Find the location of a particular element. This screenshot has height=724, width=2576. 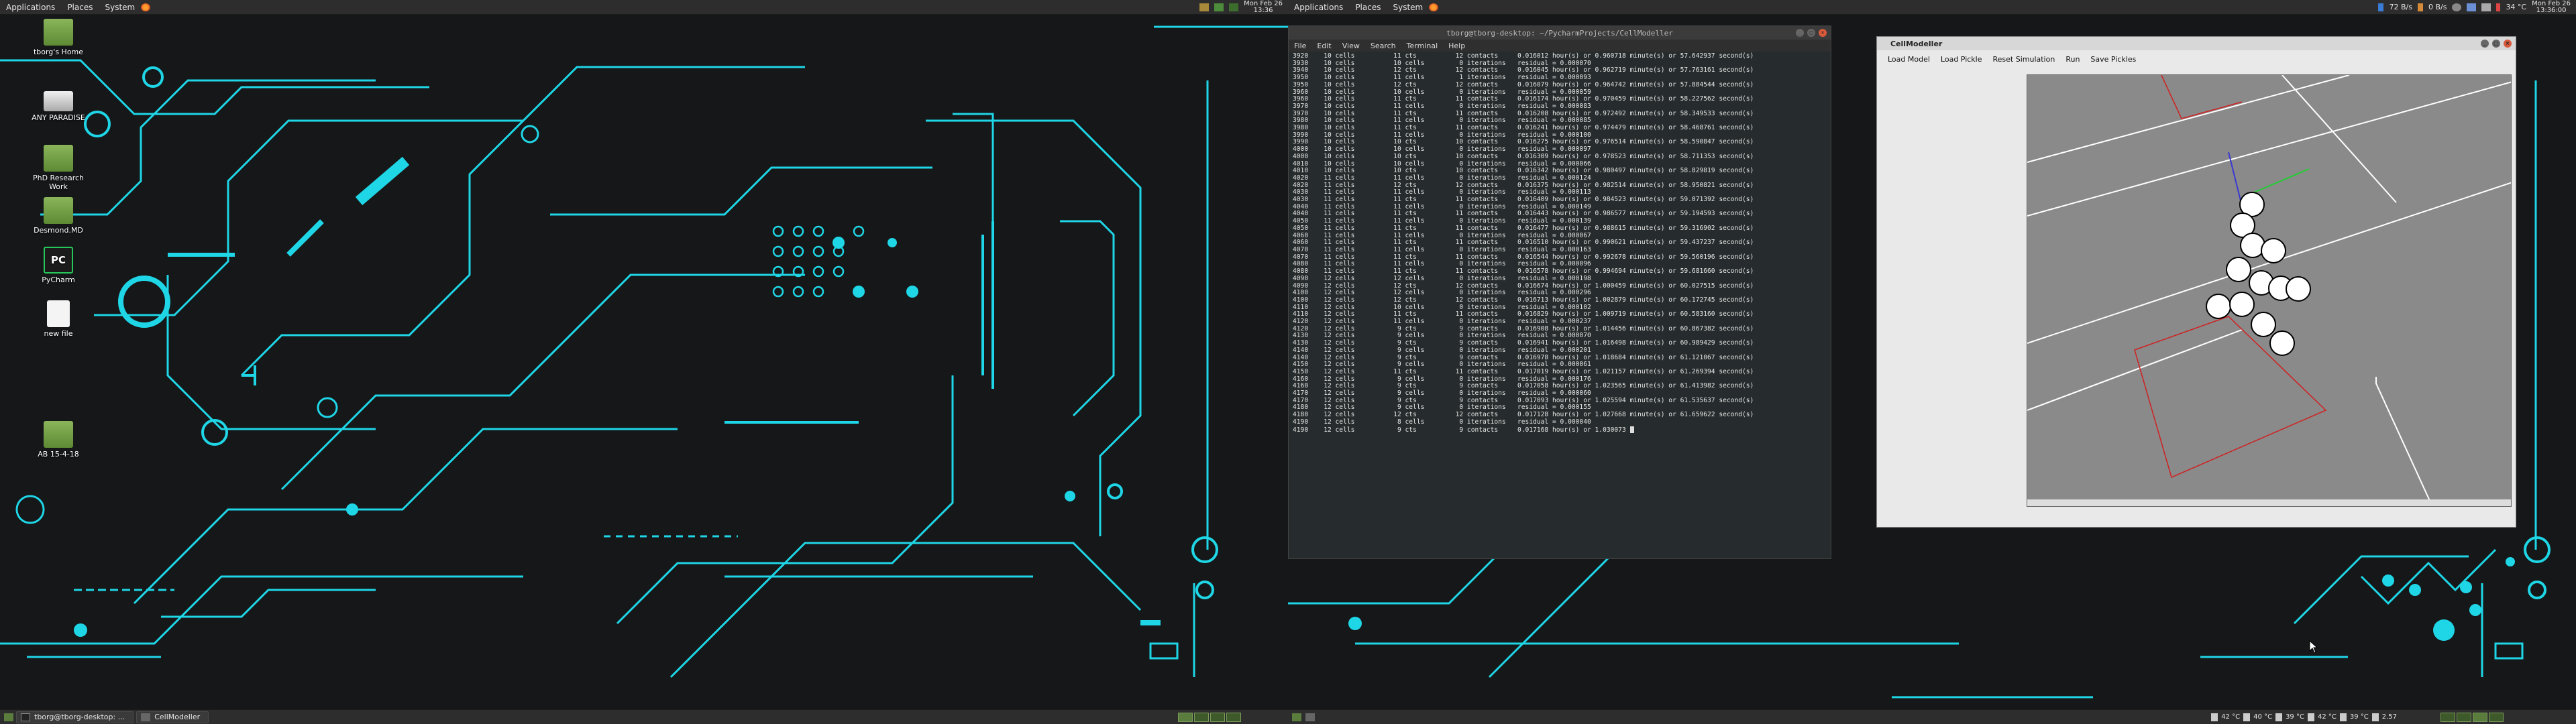

window-icon is located at coordinates (146, 717).